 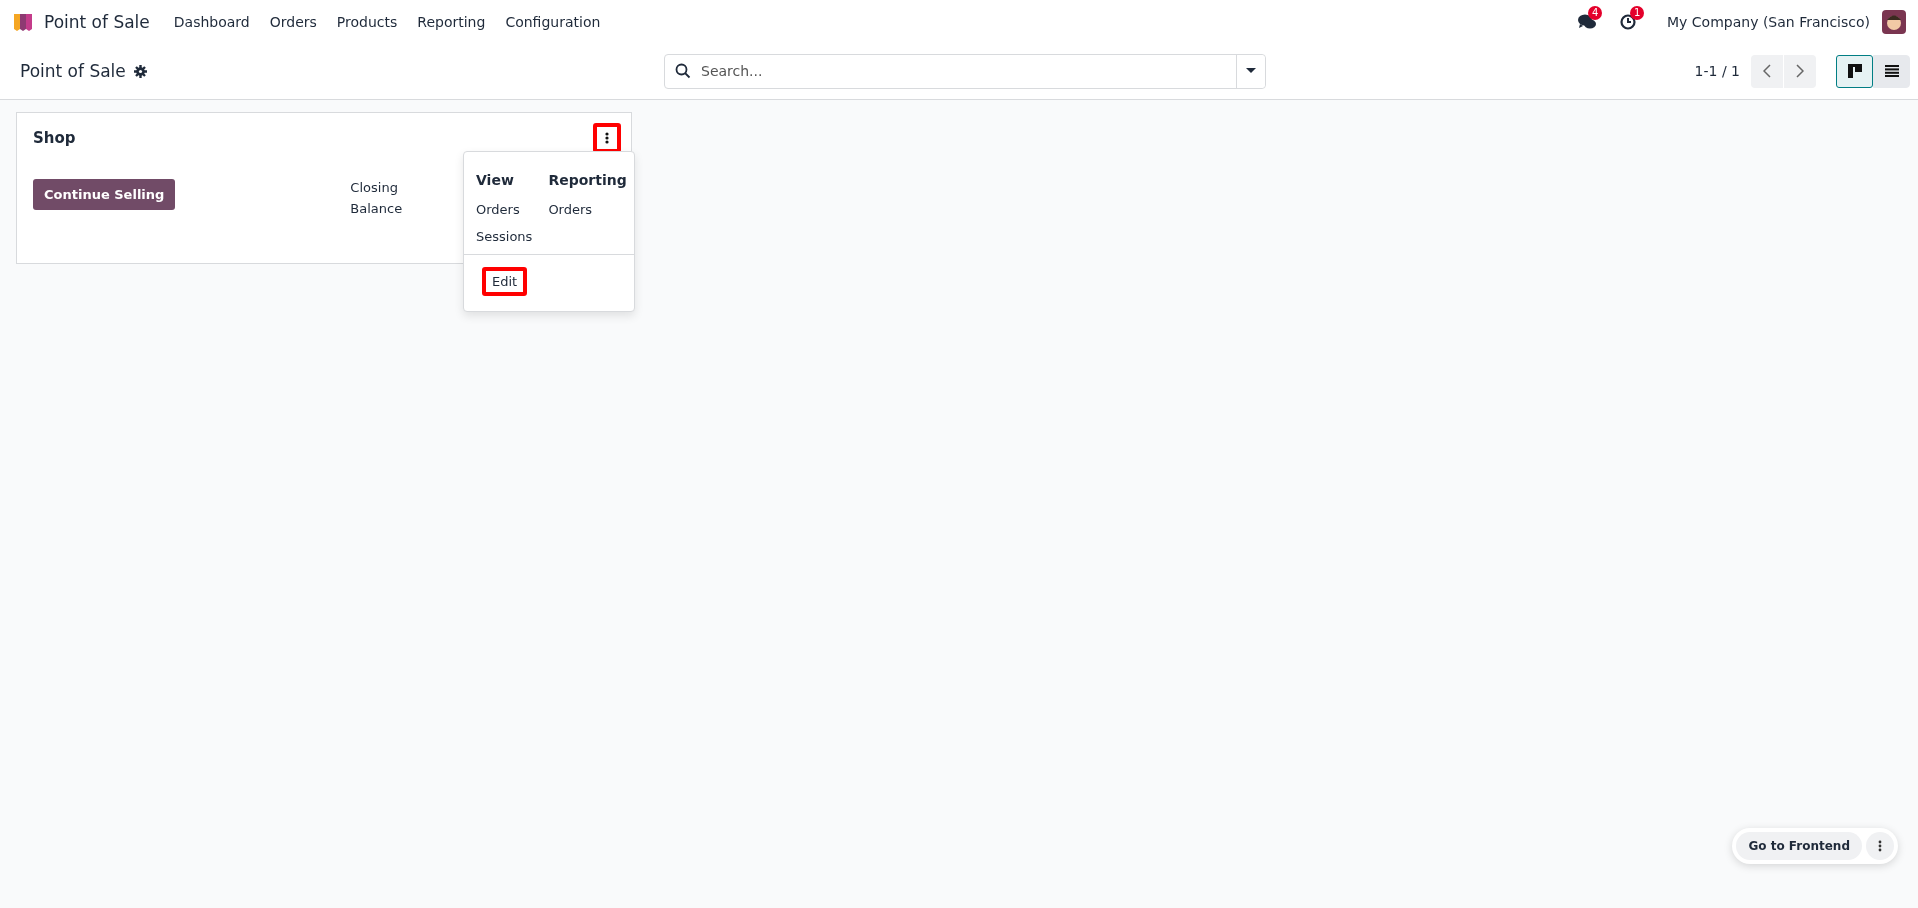 What do you see at coordinates (504, 236) in the screenshot?
I see `menu-item: Sessions` at bounding box center [504, 236].